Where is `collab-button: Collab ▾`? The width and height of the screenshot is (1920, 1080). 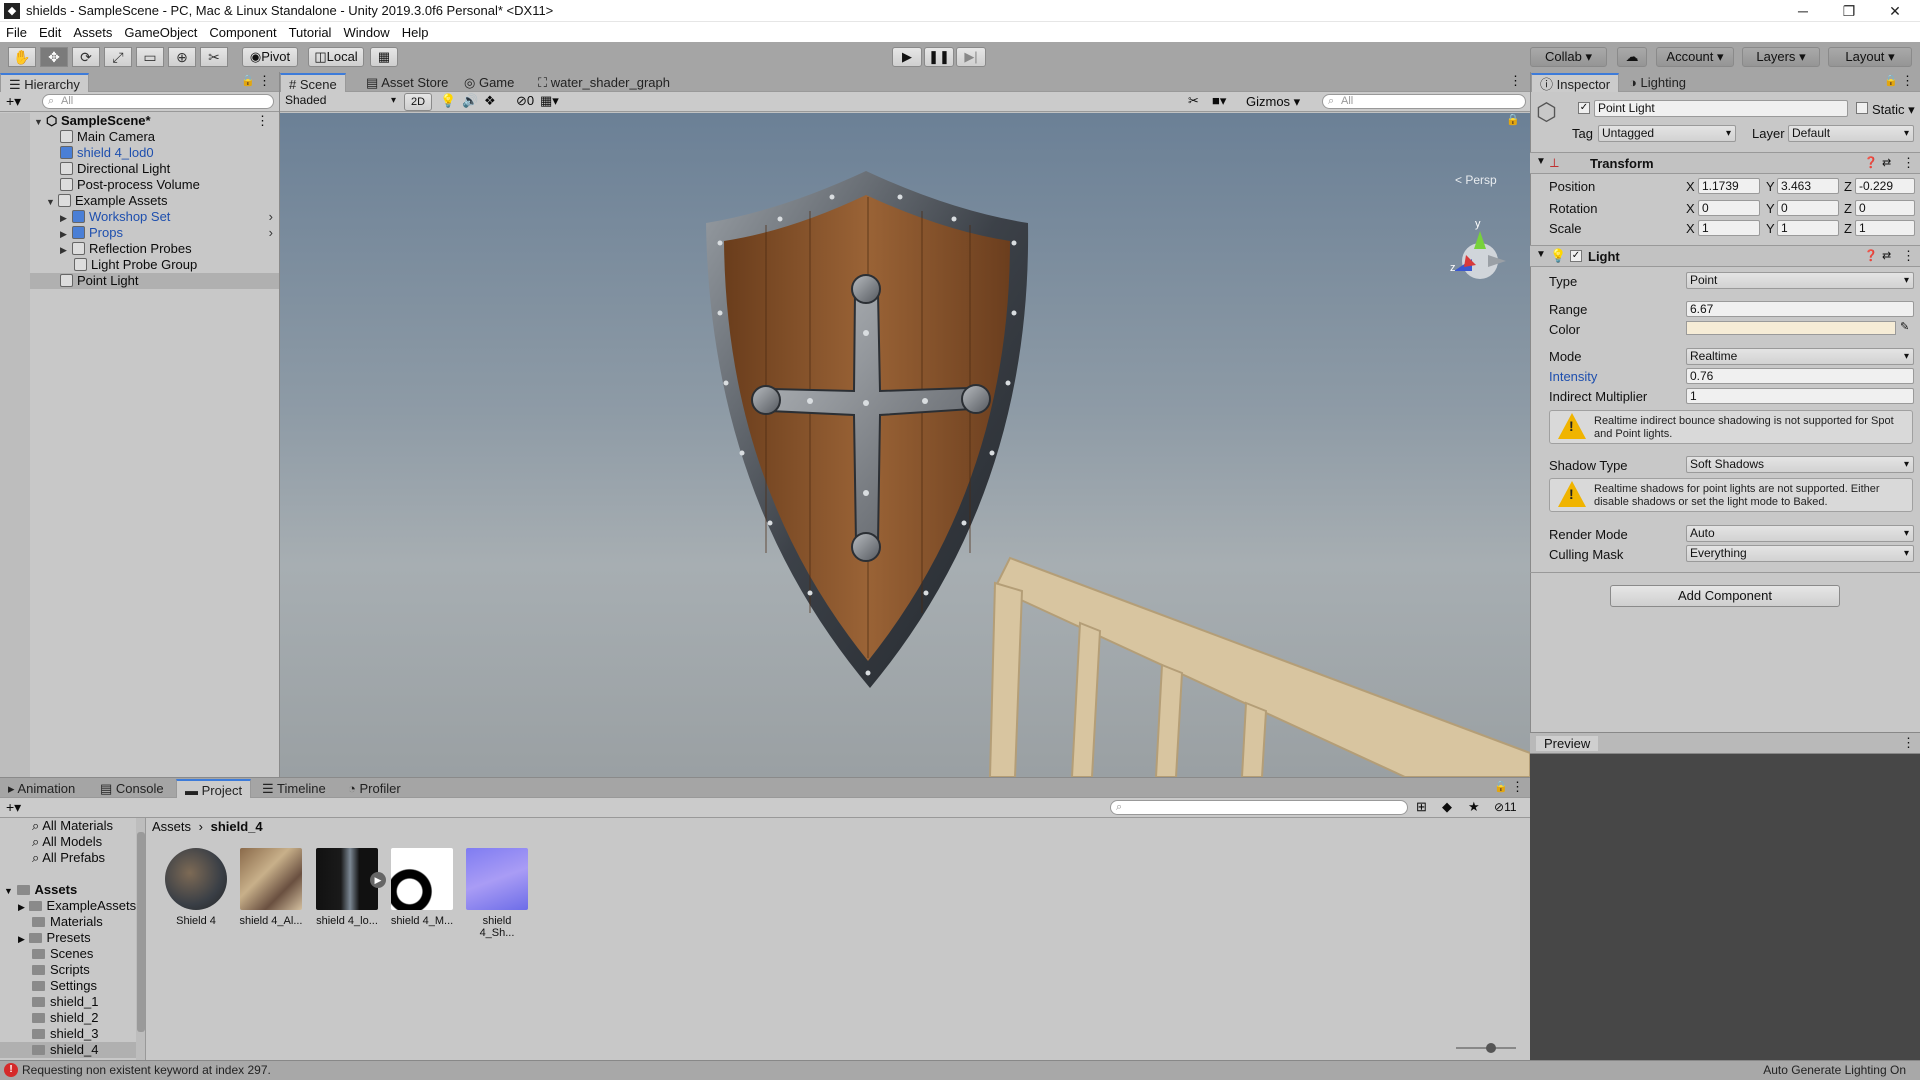 collab-button: Collab ▾ is located at coordinates (1568, 57).